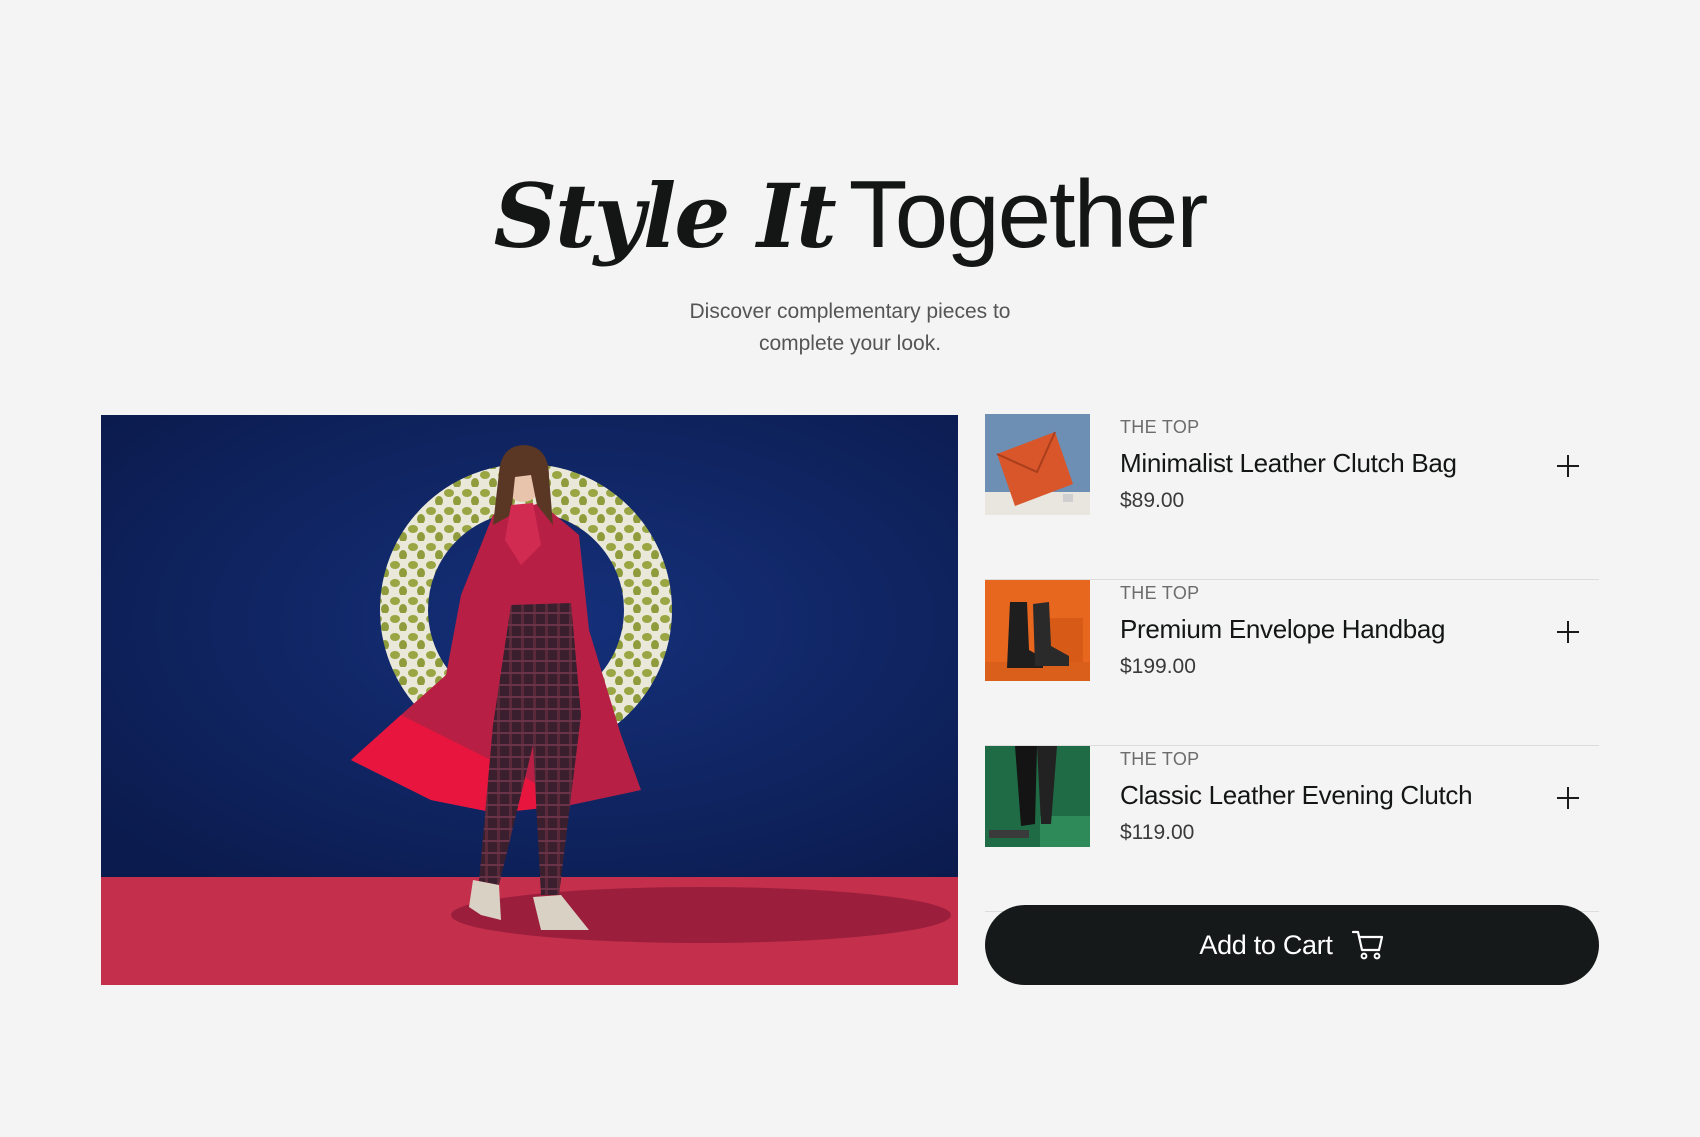 The width and height of the screenshot is (1700, 1137). I want to click on section-heading: Style It Together, so click(850, 215).